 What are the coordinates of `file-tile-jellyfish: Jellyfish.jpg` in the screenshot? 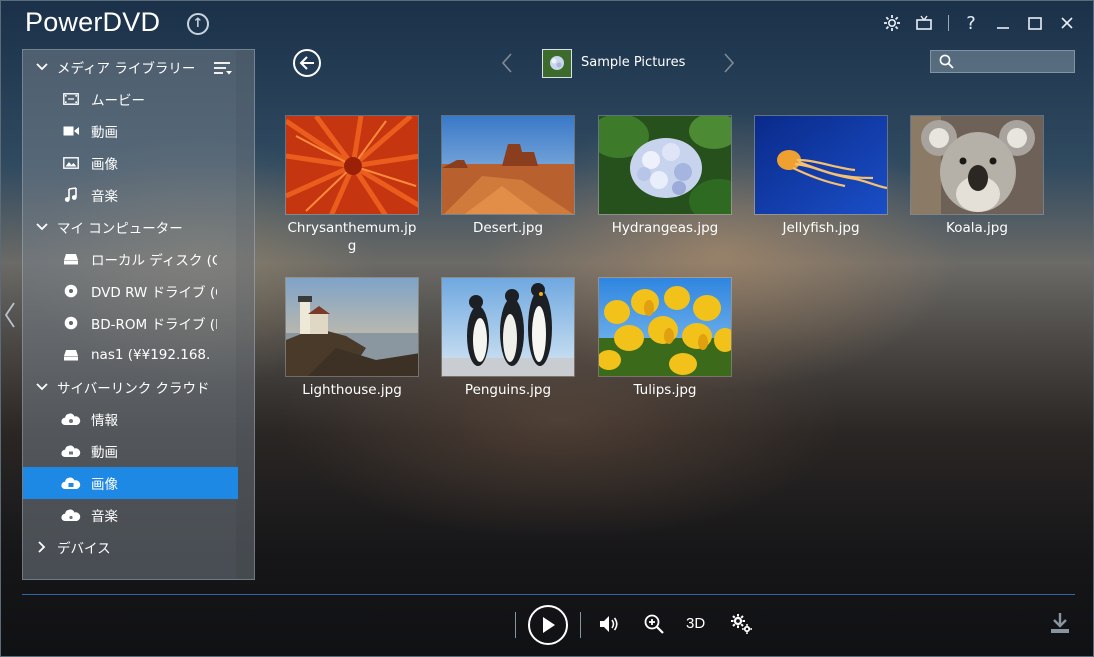 It's located at (821, 176).